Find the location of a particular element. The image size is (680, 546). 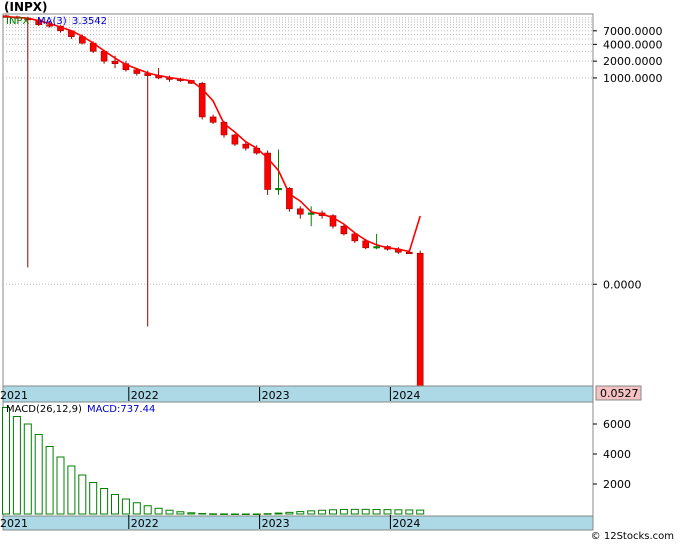

y-tick-label: 2000.0000 is located at coordinates (633, 61).